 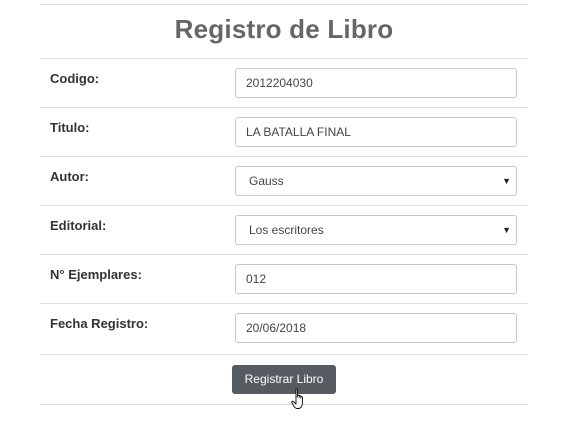 What do you see at coordinates (376, 230) in the screenshot?
I see `editorial-select: Los escritores ▼` at bounding box center [376, 230].